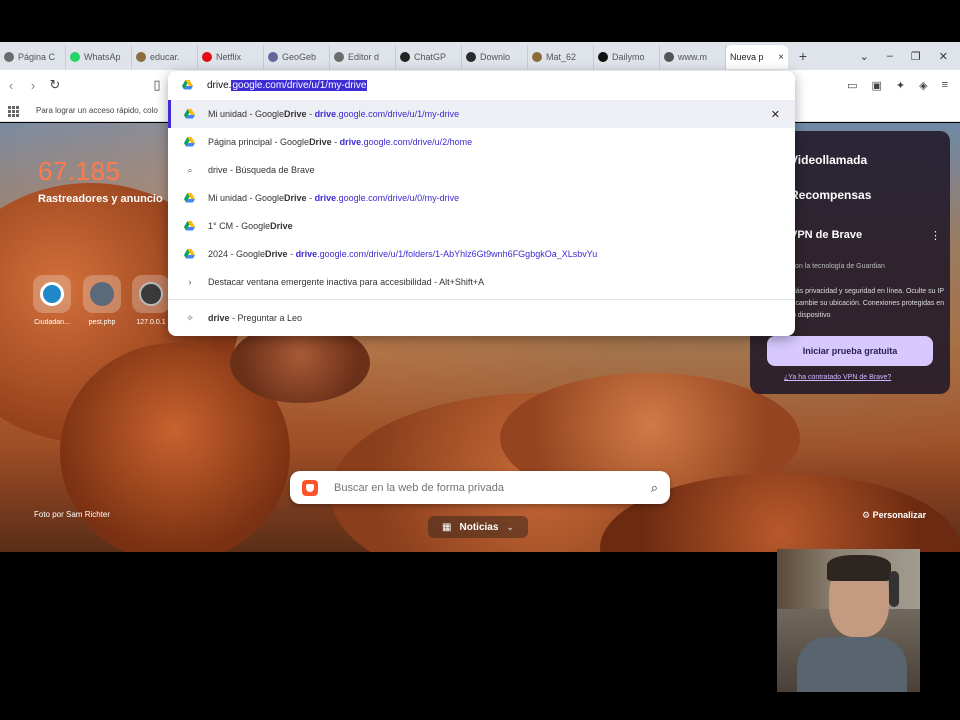 This screenshot has height=720, width=960. I want to click on tab-label: Netflix, so click(229, 57).